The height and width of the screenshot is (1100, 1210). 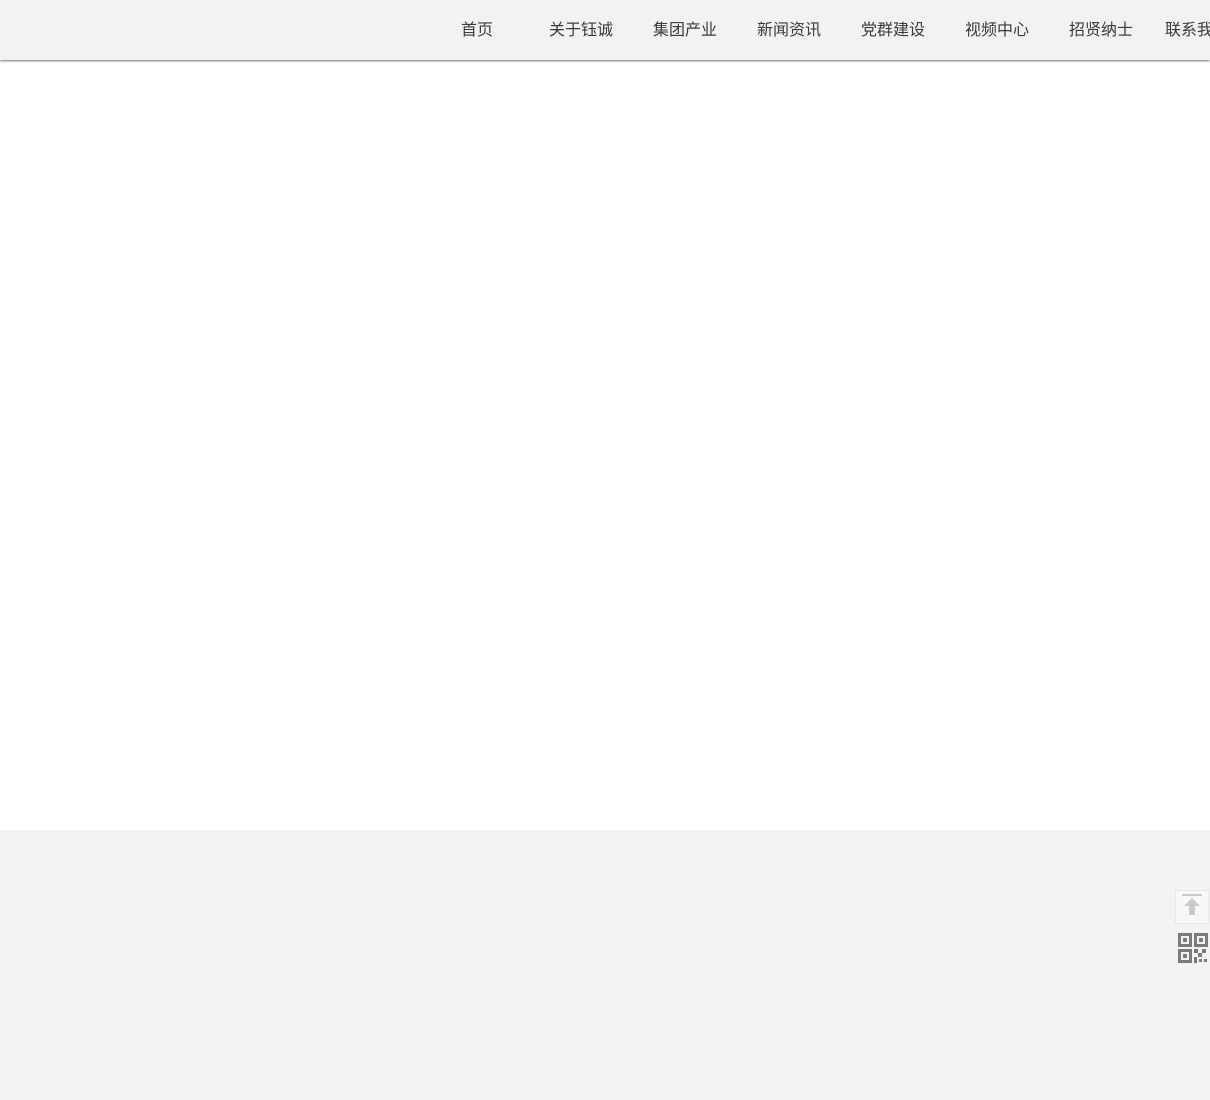 I want to click on nav-item-careers: 招贤纳士, so click(x=1101, y=30).